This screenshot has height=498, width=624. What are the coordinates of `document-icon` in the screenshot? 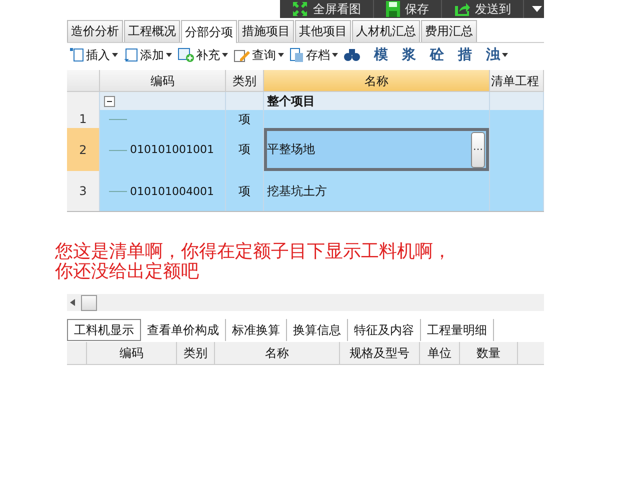 It's located at (297, 55).